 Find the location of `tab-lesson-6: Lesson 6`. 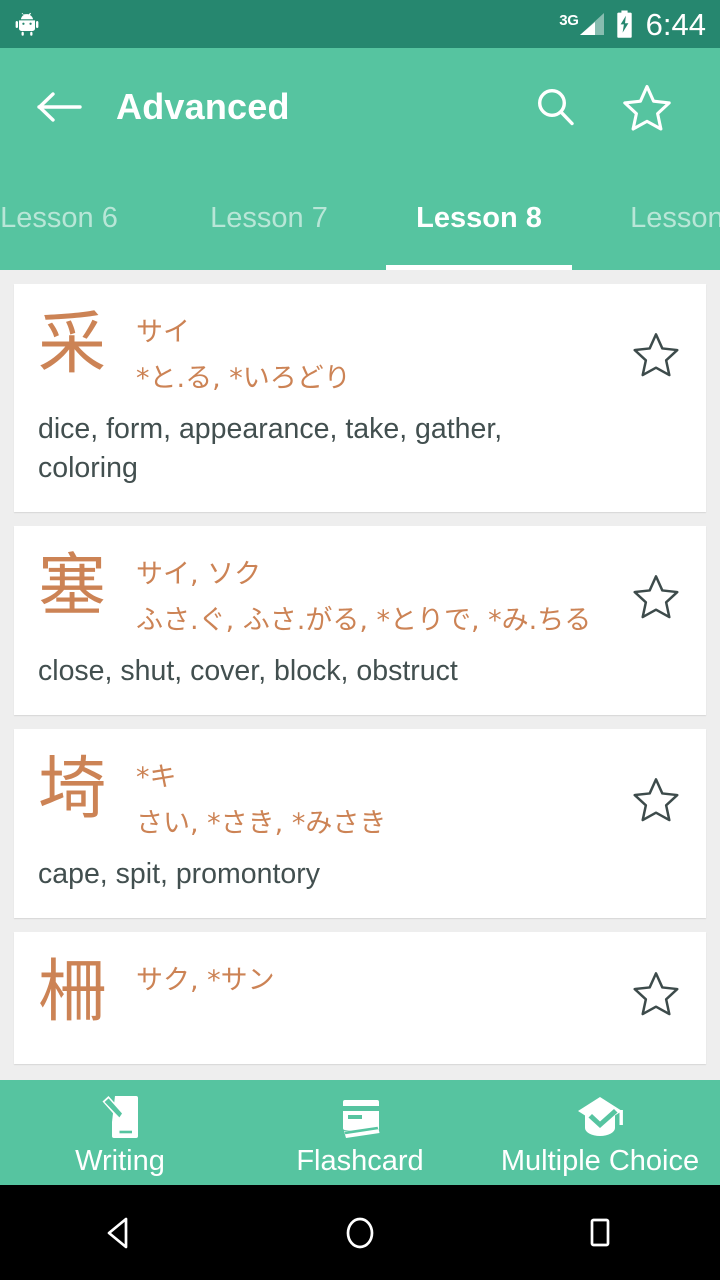

tab-lesson-6: Lesson 6 is located at coordinates (82, 218).